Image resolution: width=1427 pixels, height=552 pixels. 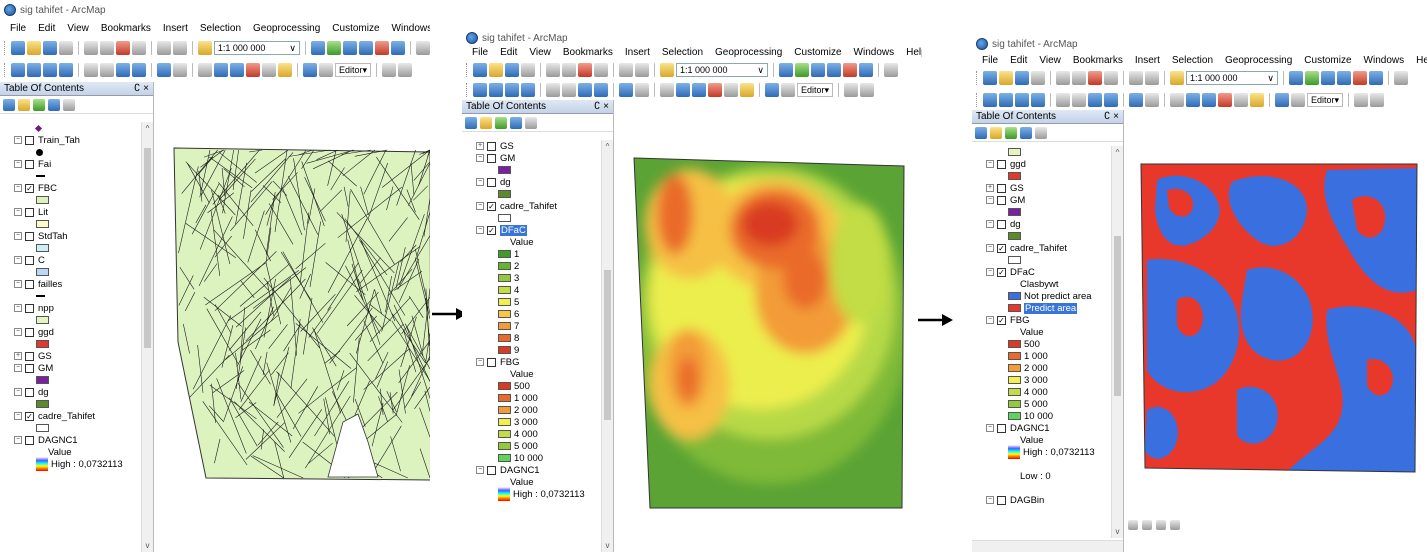 What do you see at coordinates (1047, 546) in the screenshot?
I see `toc-hscrollbar` at bounding box center [1047, 546].